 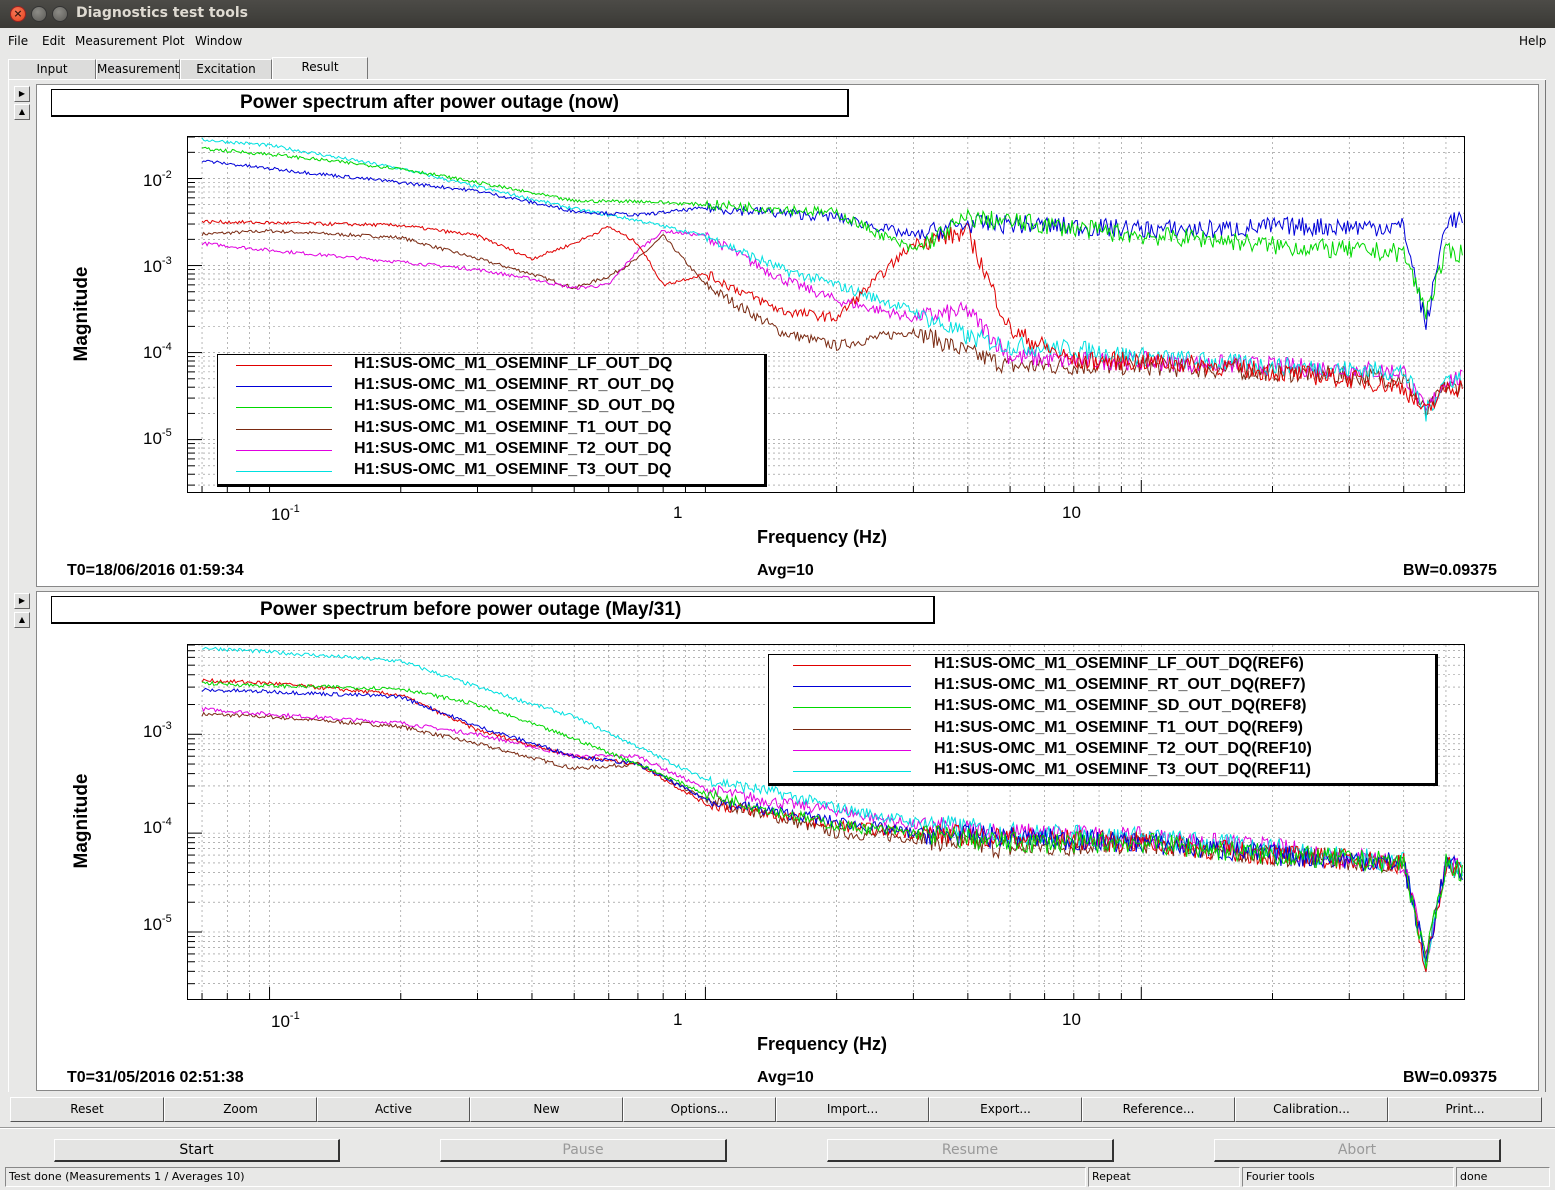 I want to click on zoom-button: Zoom, so click(x=240, y=1109).